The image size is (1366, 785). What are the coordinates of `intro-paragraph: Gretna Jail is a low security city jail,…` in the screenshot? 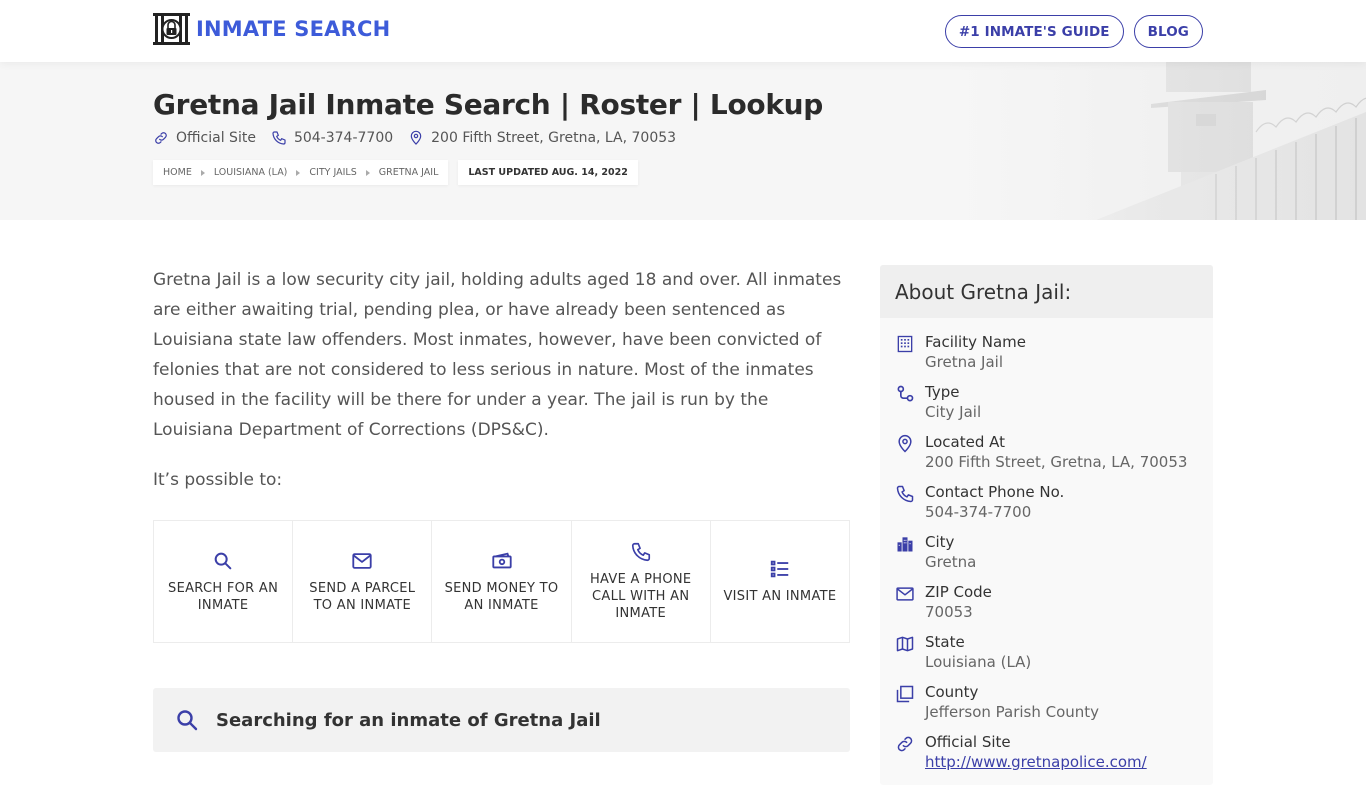 It's located at (497, 355).